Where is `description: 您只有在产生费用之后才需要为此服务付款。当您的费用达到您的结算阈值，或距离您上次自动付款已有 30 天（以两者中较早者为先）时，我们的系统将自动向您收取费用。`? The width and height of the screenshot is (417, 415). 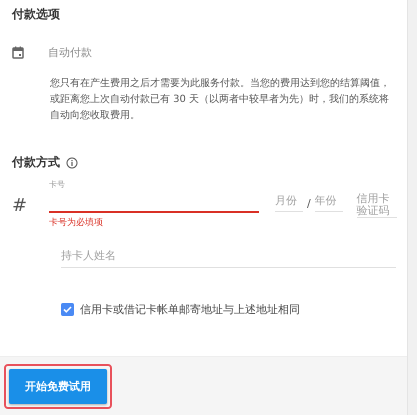
description: 您只有在产生费用之后才需要为此服务付款。当您的费用达到您的结算阈值，或距离您上次自动付款已有 30 天（以两者中较早者为先）时，我们的系统将自动向您收取费用。 is located at coordinates (220, 99).